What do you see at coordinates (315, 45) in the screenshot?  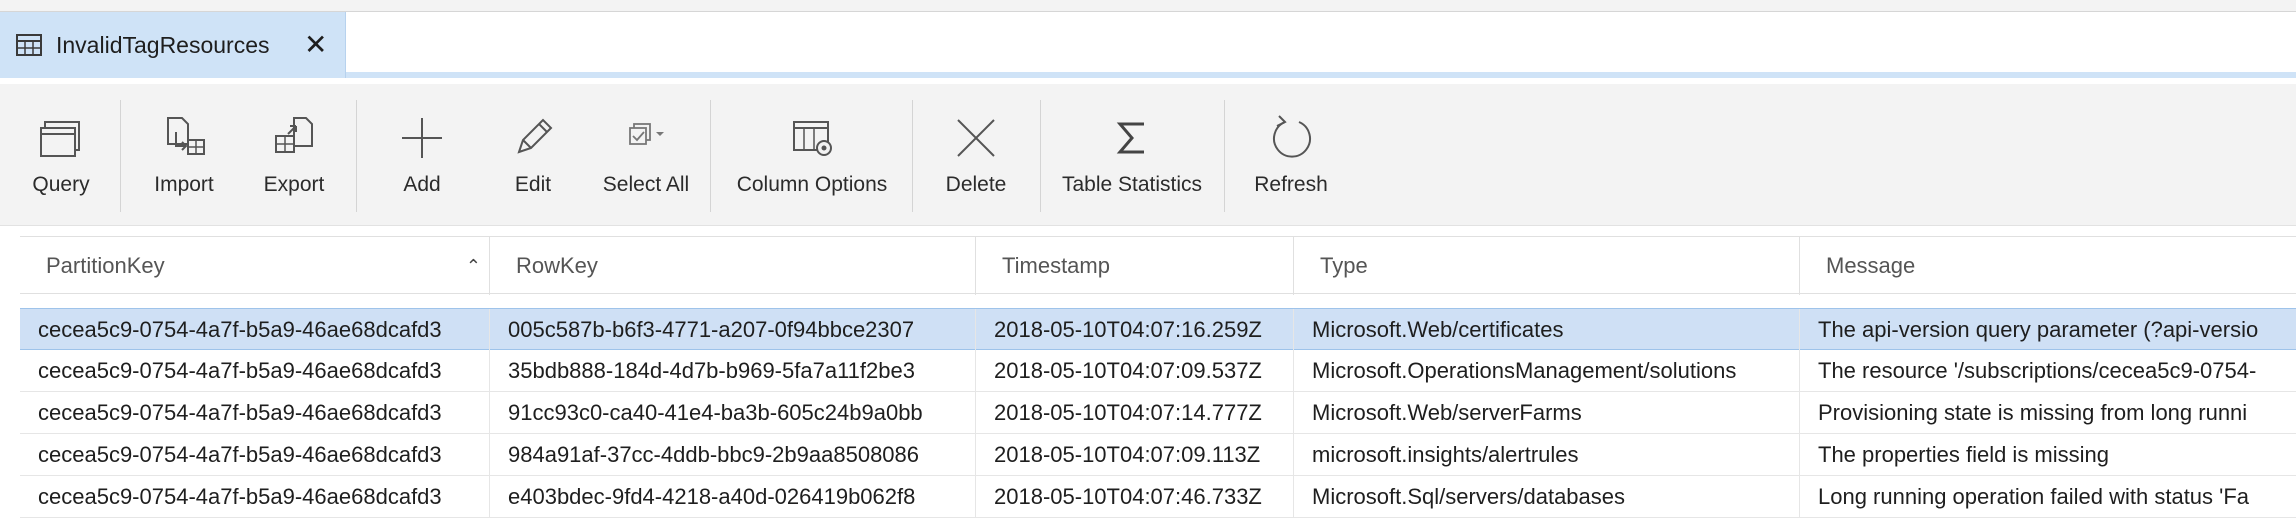 I see `close-icon: ✕` at bounding box center [315, 45].